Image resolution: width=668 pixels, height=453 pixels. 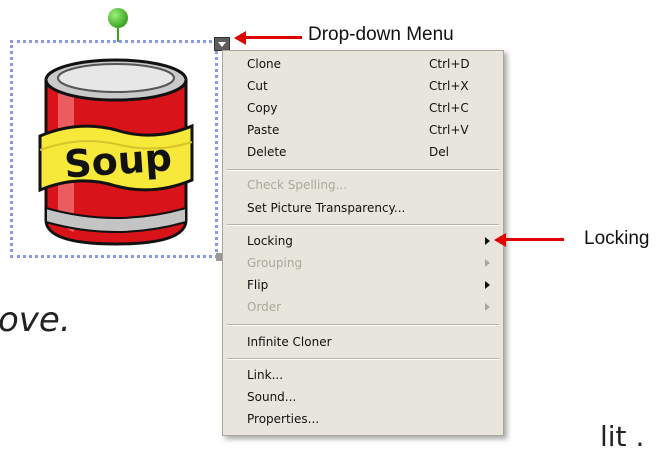 What do you see at coordinates (262, 108) in the screenshot?
I see `menu-item-label: Copy` at bounding box center [262, 108].